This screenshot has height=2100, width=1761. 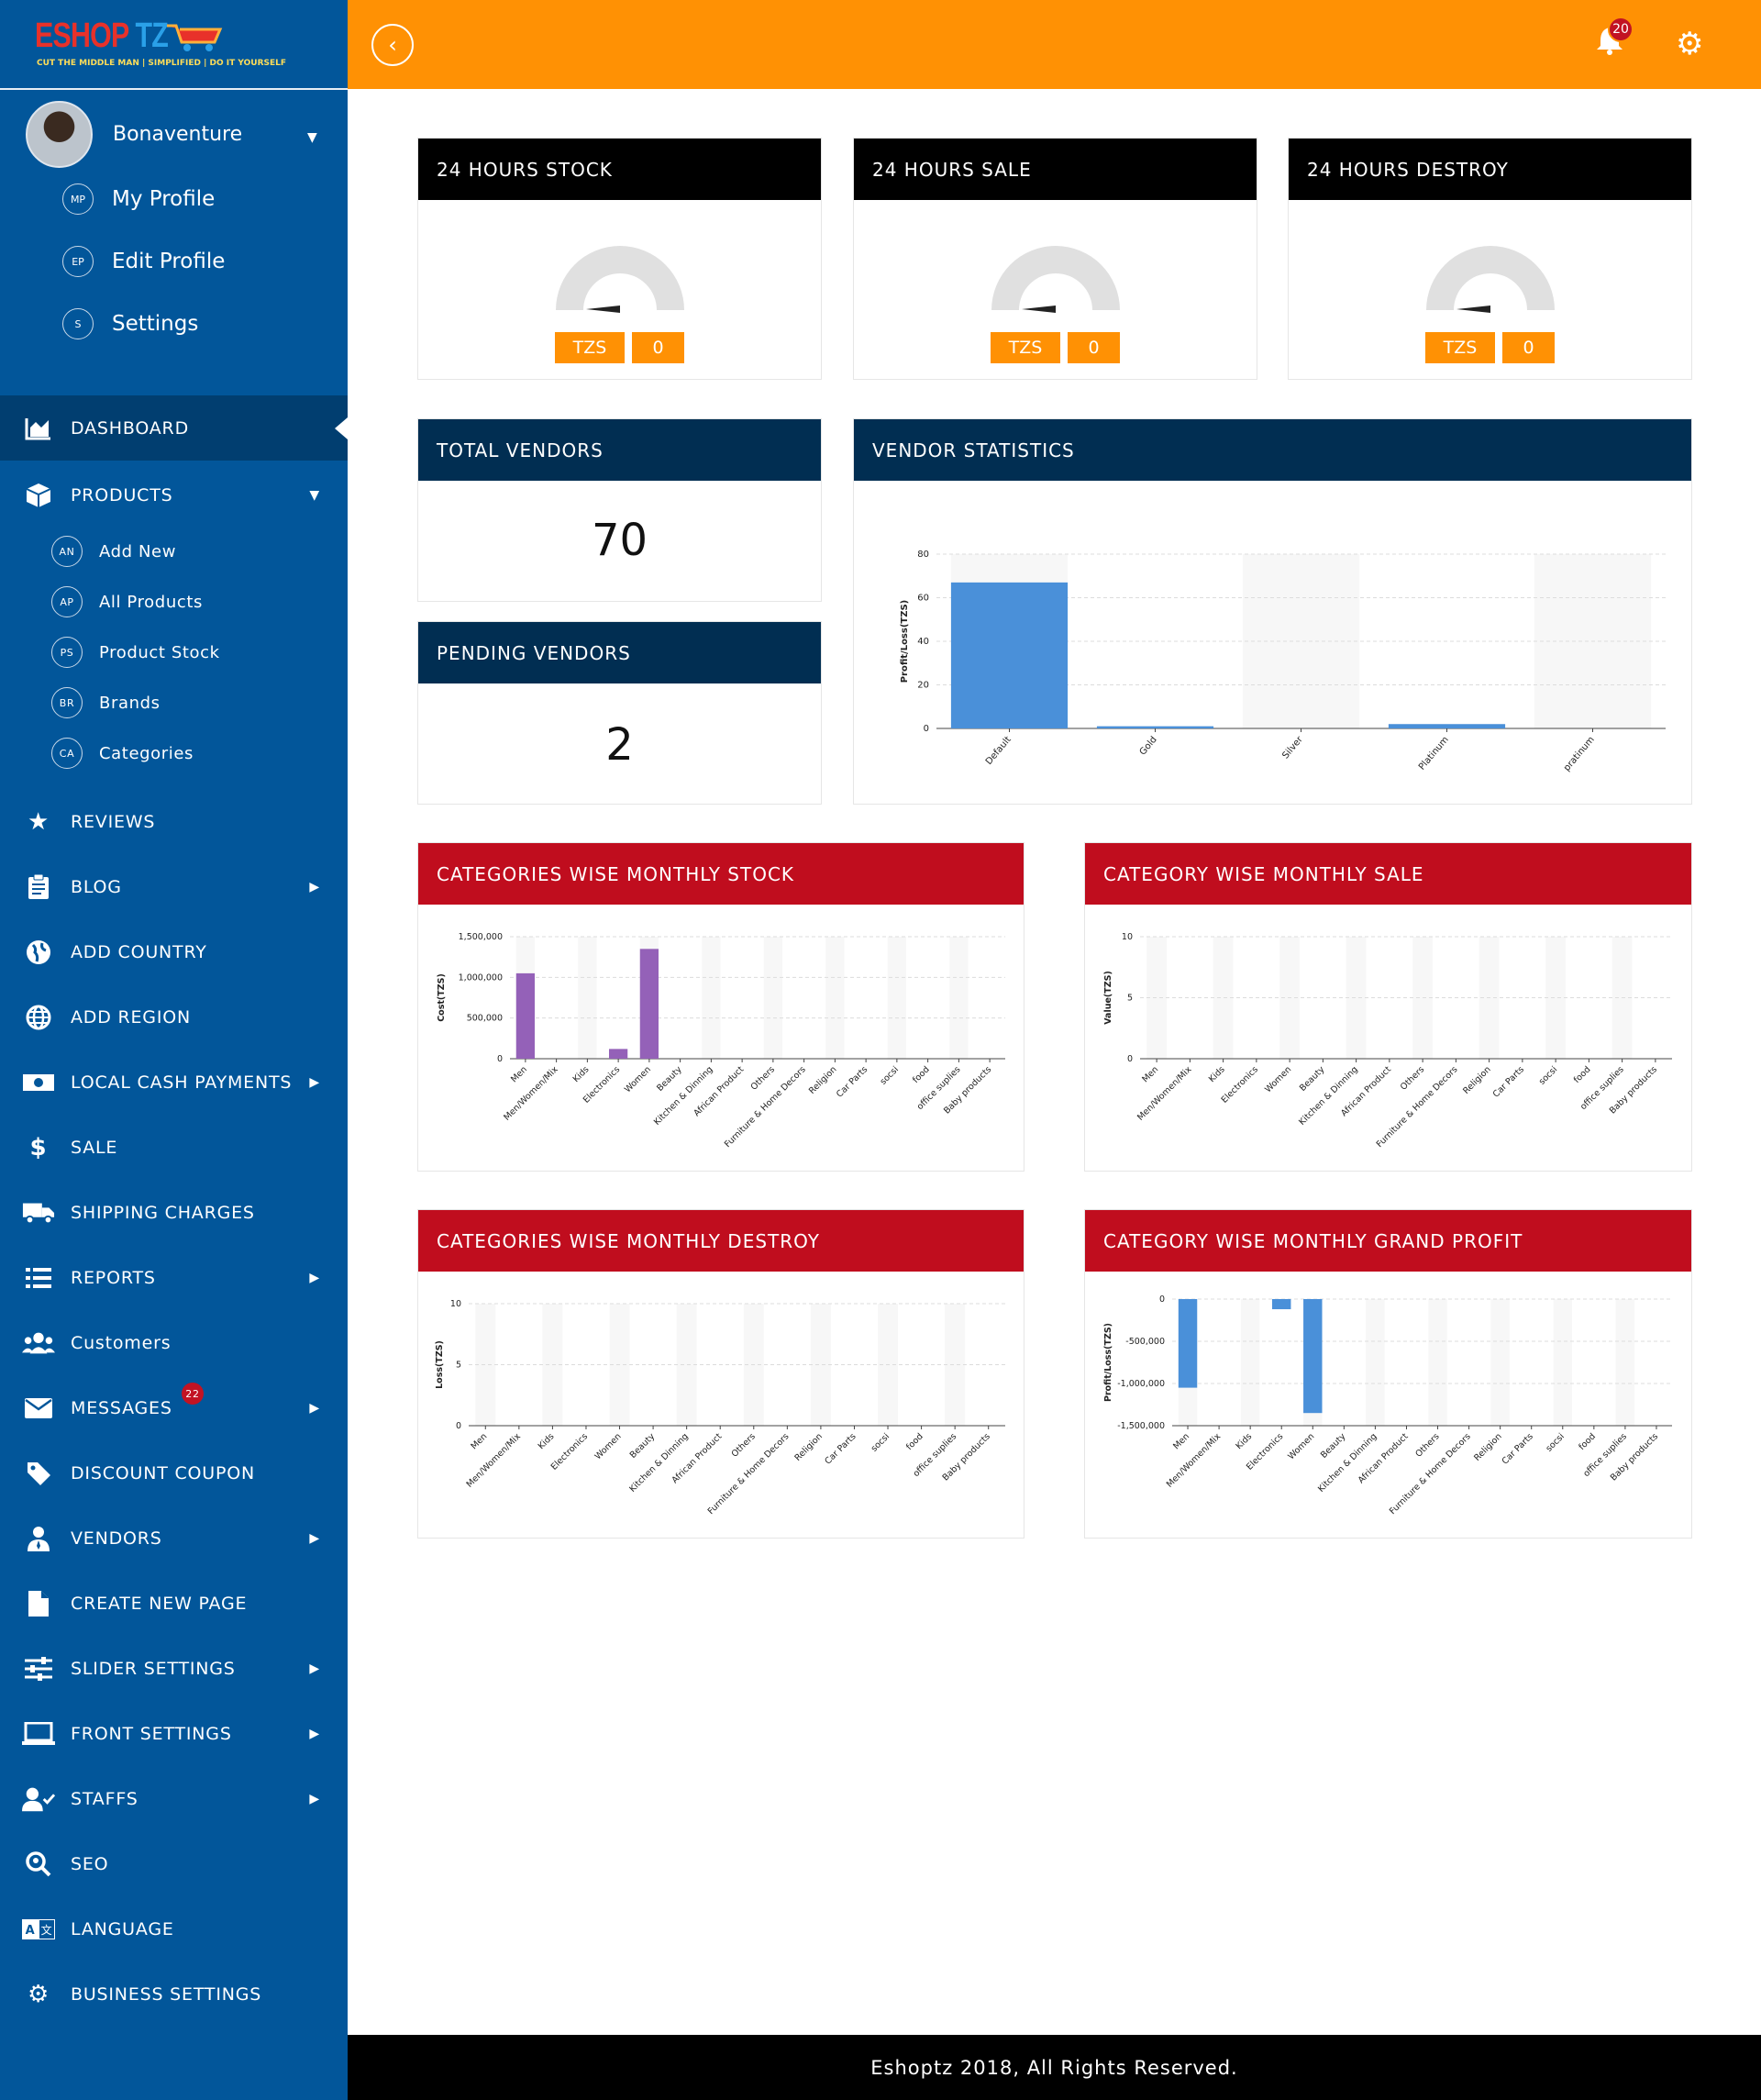 What do you see at coordinates (94, 1148) in the screenshot?
I see `nav-label: SALE` at bounding box center [94, 1148].